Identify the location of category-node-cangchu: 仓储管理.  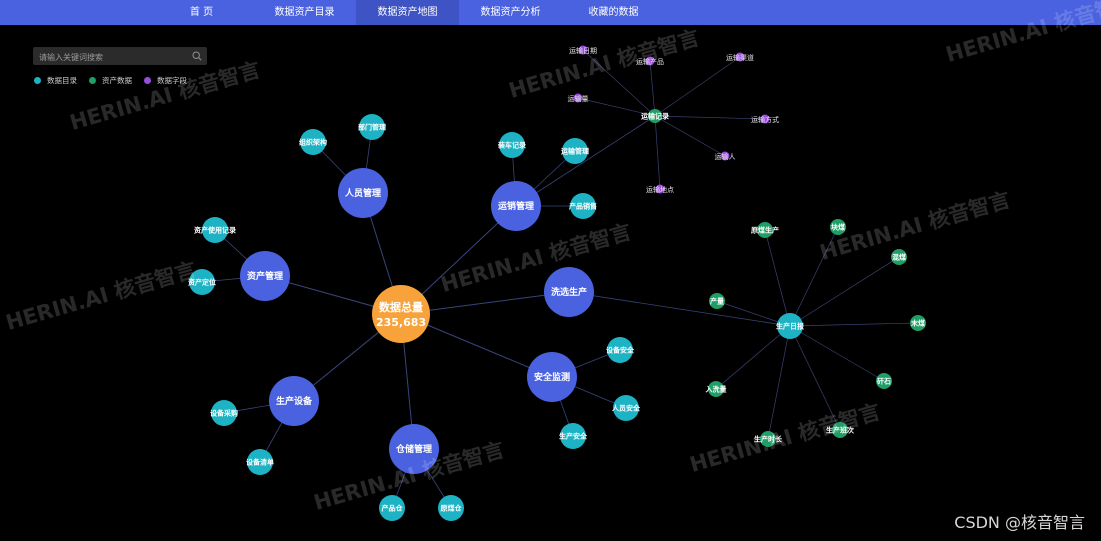
(414, 449).